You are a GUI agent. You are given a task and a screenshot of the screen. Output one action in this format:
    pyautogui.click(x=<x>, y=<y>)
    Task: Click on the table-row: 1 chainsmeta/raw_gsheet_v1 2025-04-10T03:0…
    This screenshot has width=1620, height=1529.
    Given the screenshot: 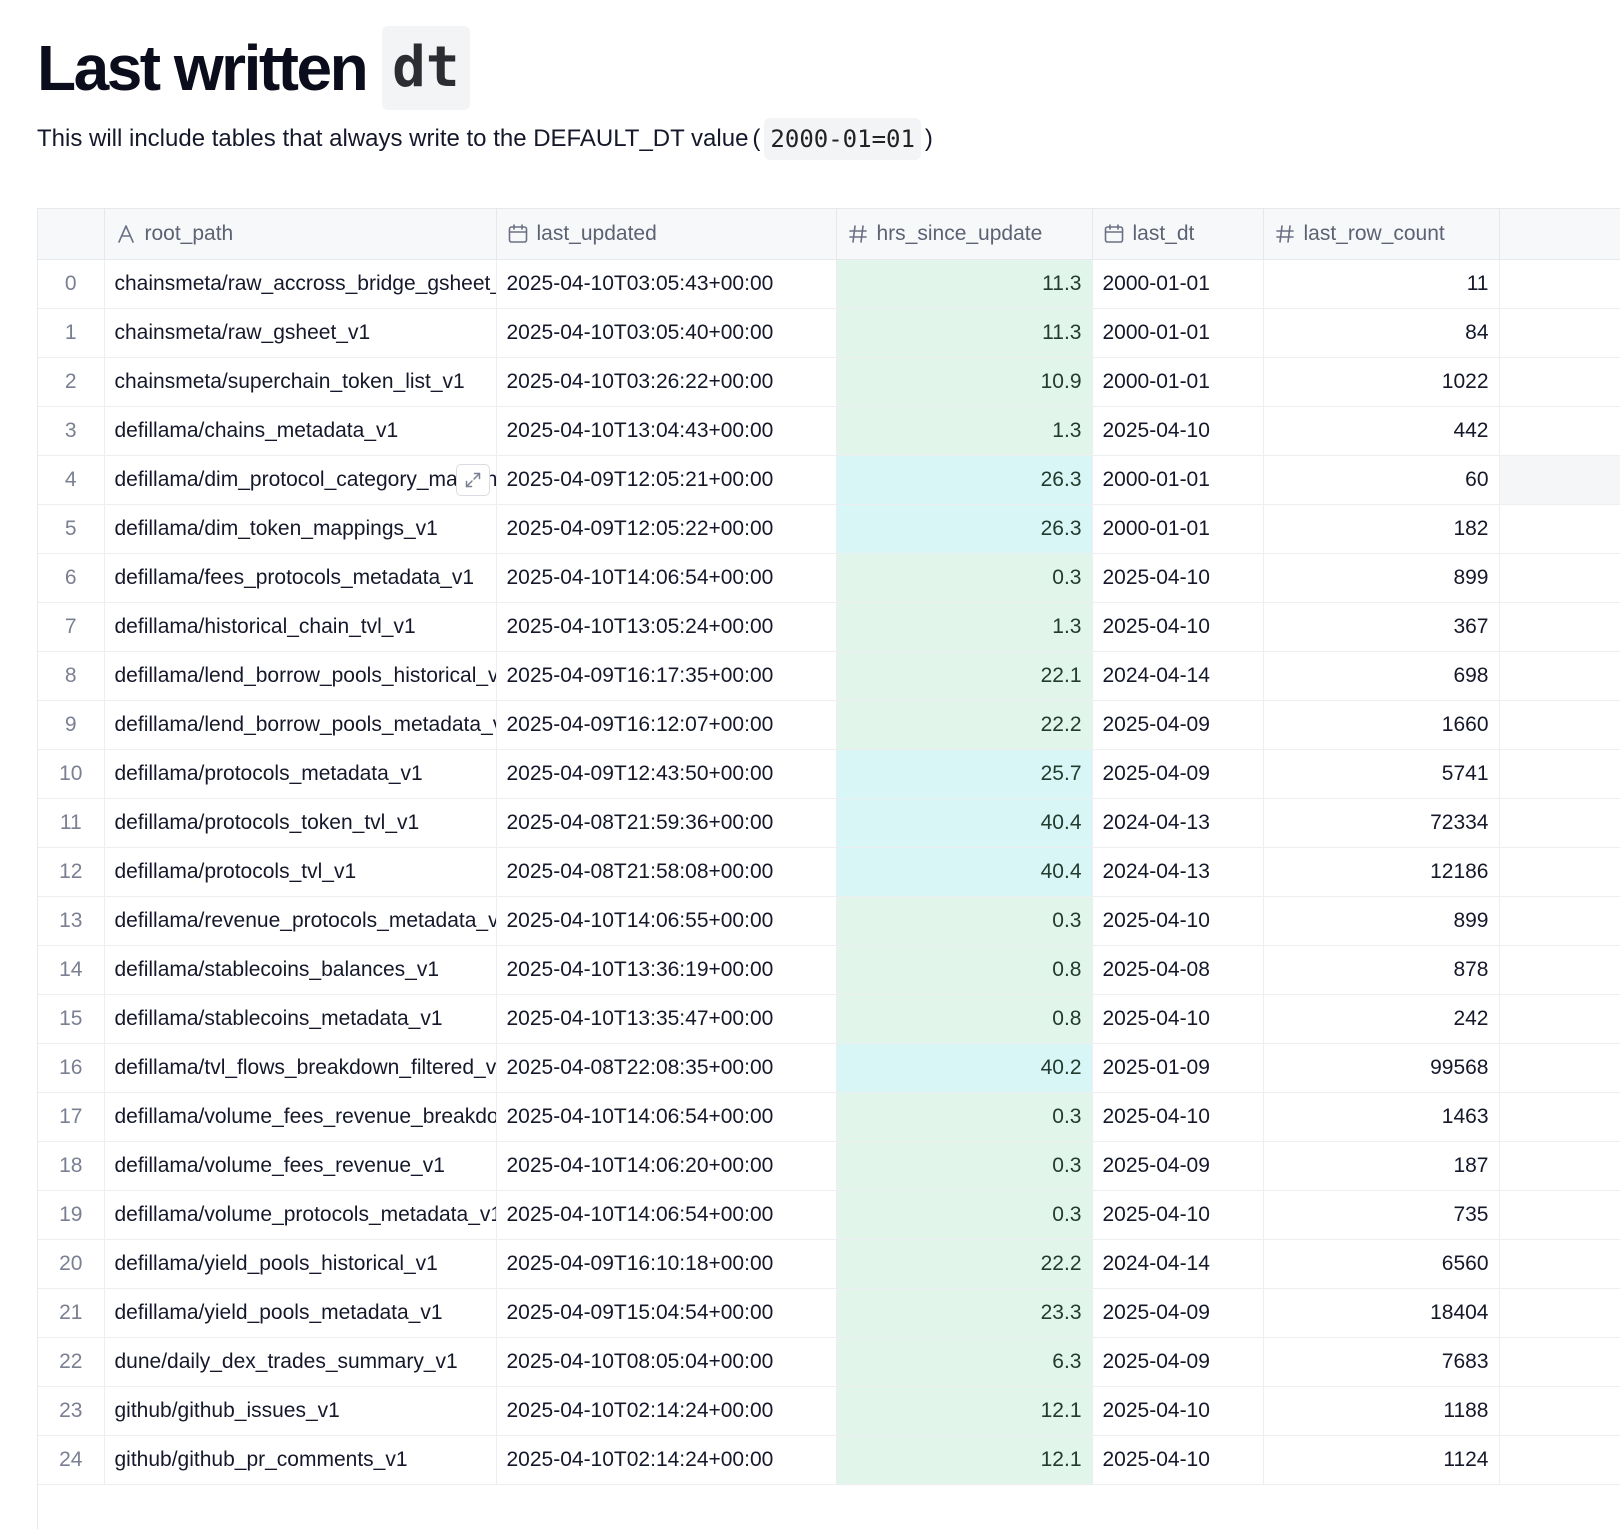 What is the action you would take?
    pyautogui.click(x=829, y=333)
    